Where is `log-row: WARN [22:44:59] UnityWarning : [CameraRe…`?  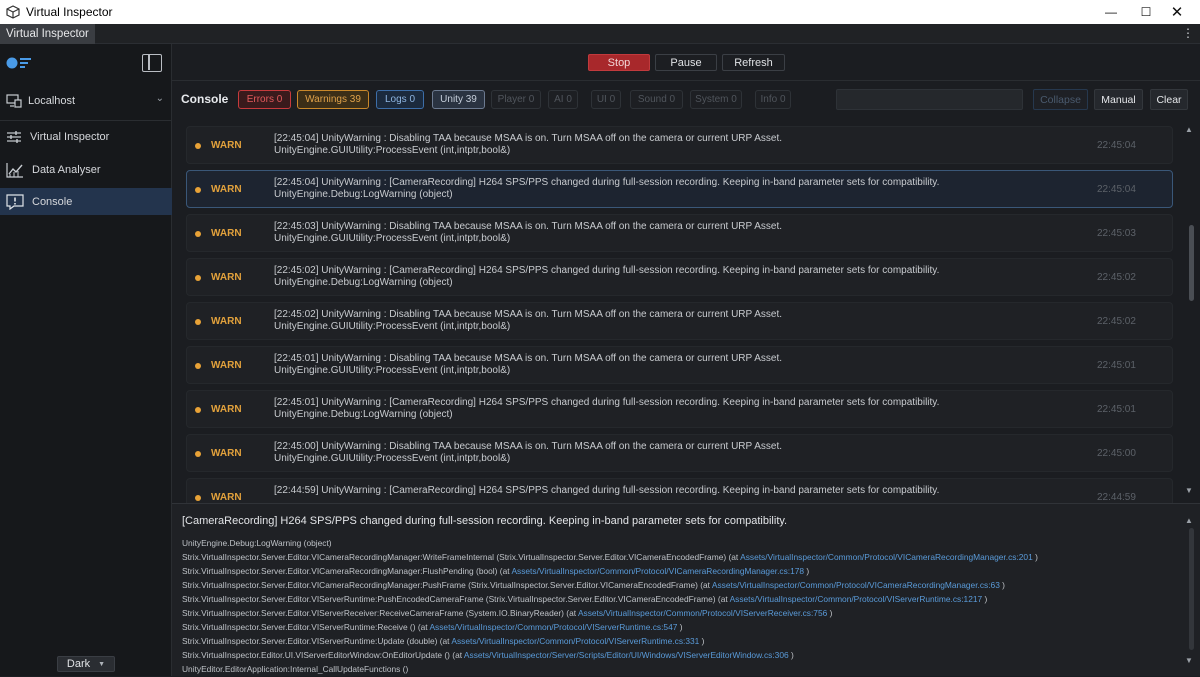 log-row: WARN [22:44:59] UnityWarning : [CameraRe… is located at coordinates (679, 490).